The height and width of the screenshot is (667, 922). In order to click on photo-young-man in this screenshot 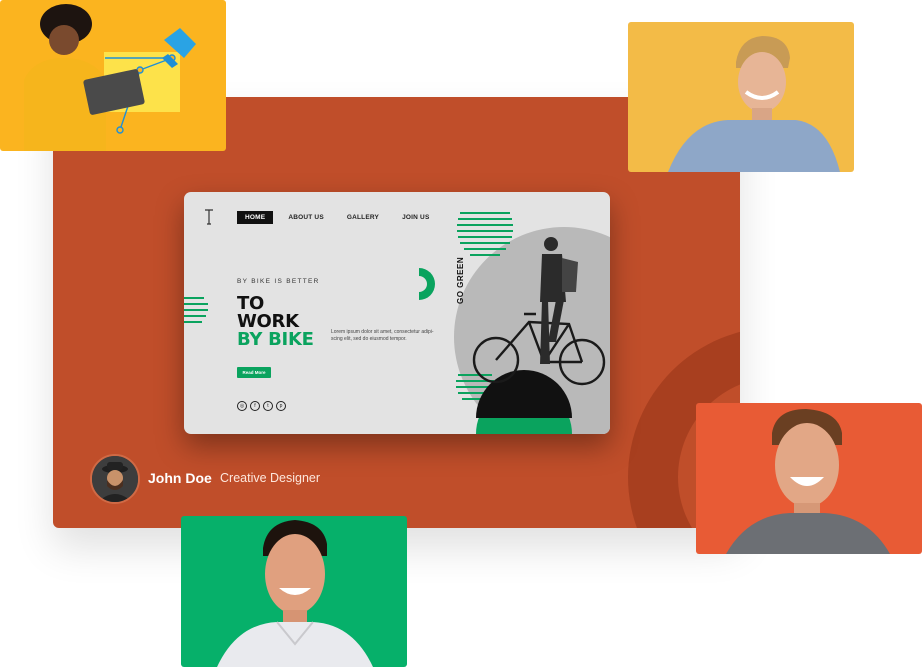, I will do `click(741, 97)`.